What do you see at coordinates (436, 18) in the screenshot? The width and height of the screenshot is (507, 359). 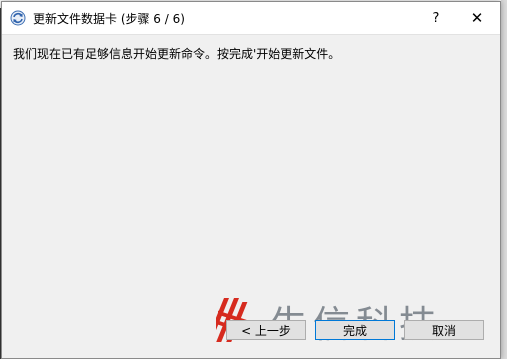 I see `help-button: ?` at bounding box center [436, 18].